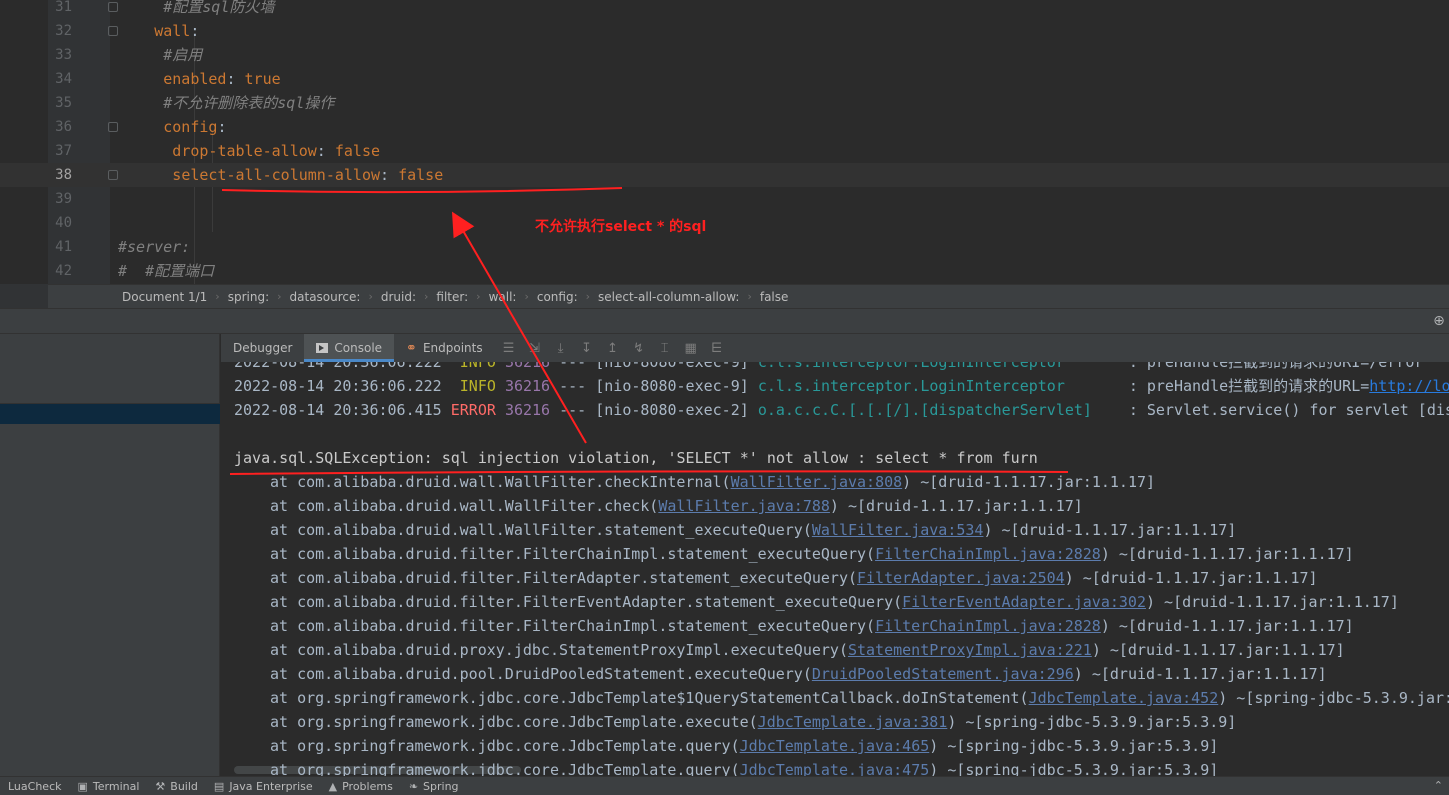  What do you see at coordinates (503, 297) in the screenshot?
I see `breadcrumb-item: wall:` at bounding box center [503, 297].